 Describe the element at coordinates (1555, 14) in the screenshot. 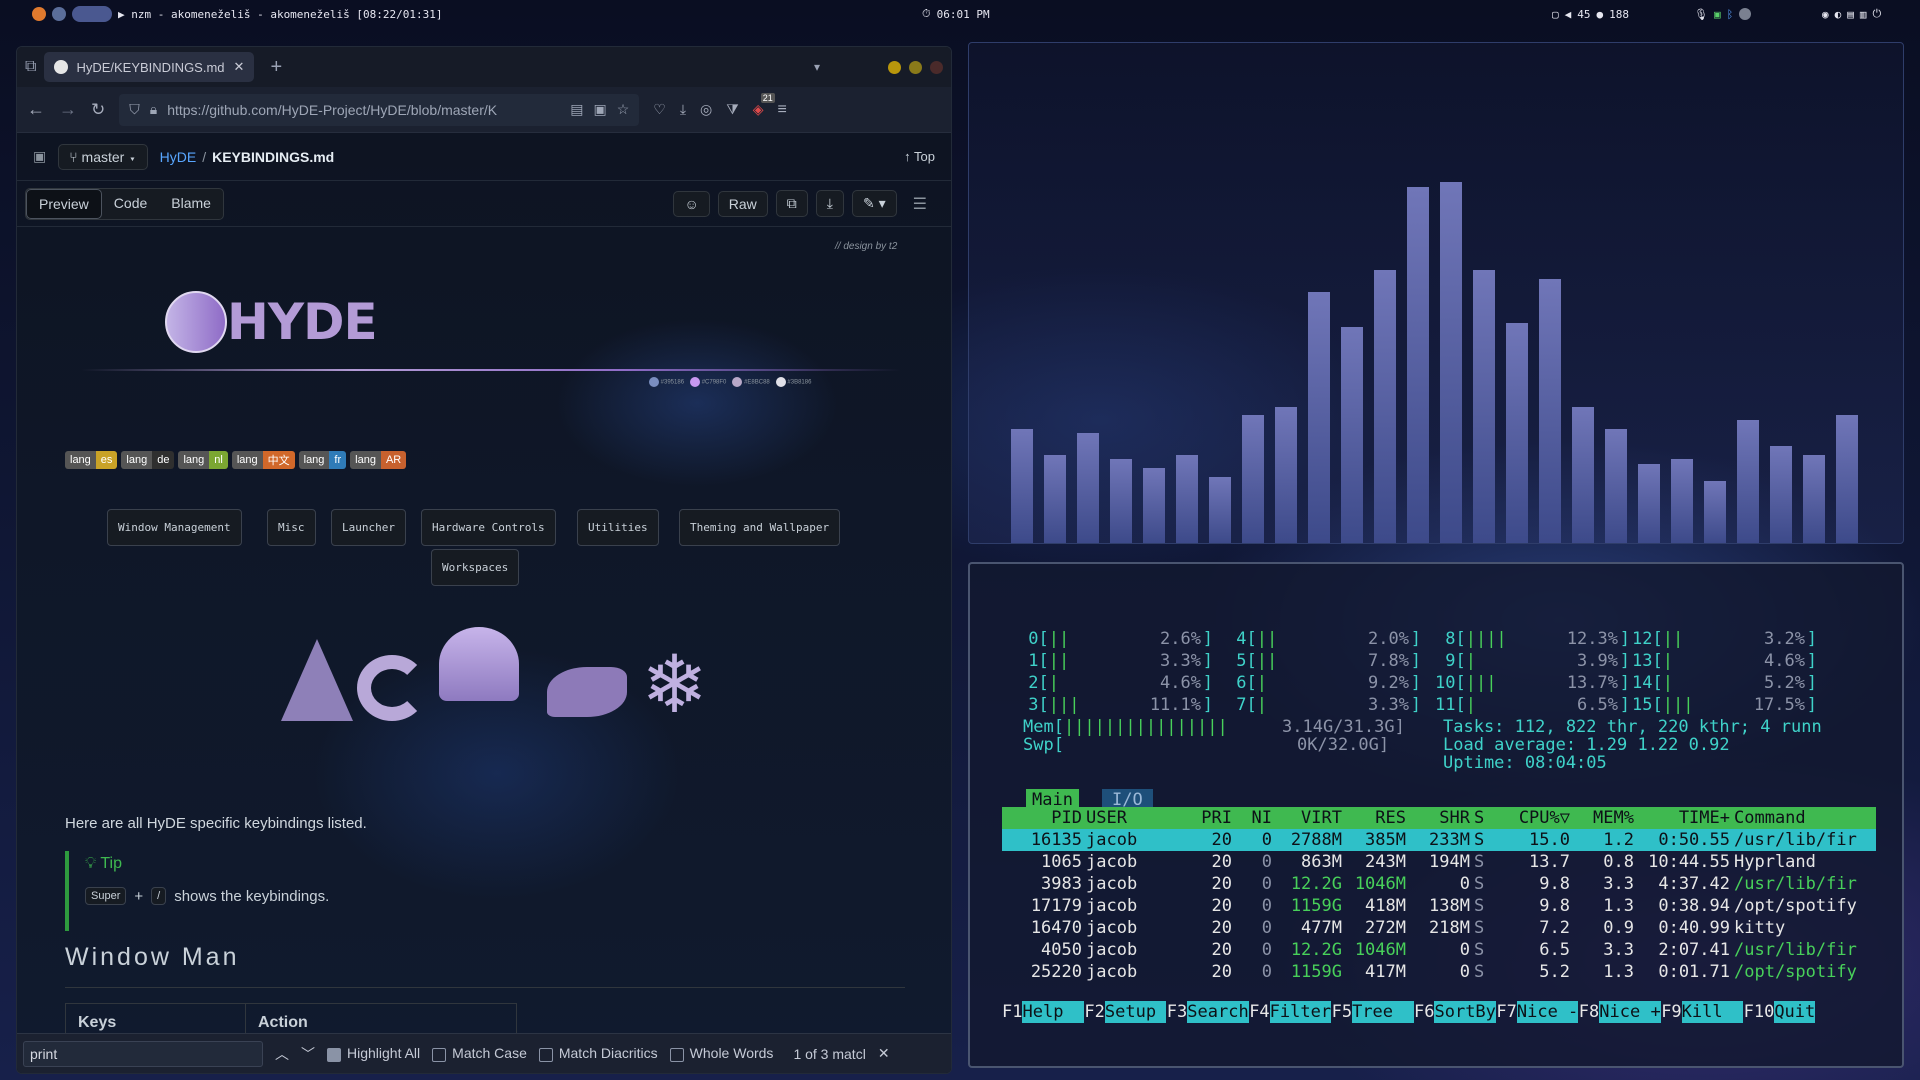

I see `display-icon: ▢` at that location.